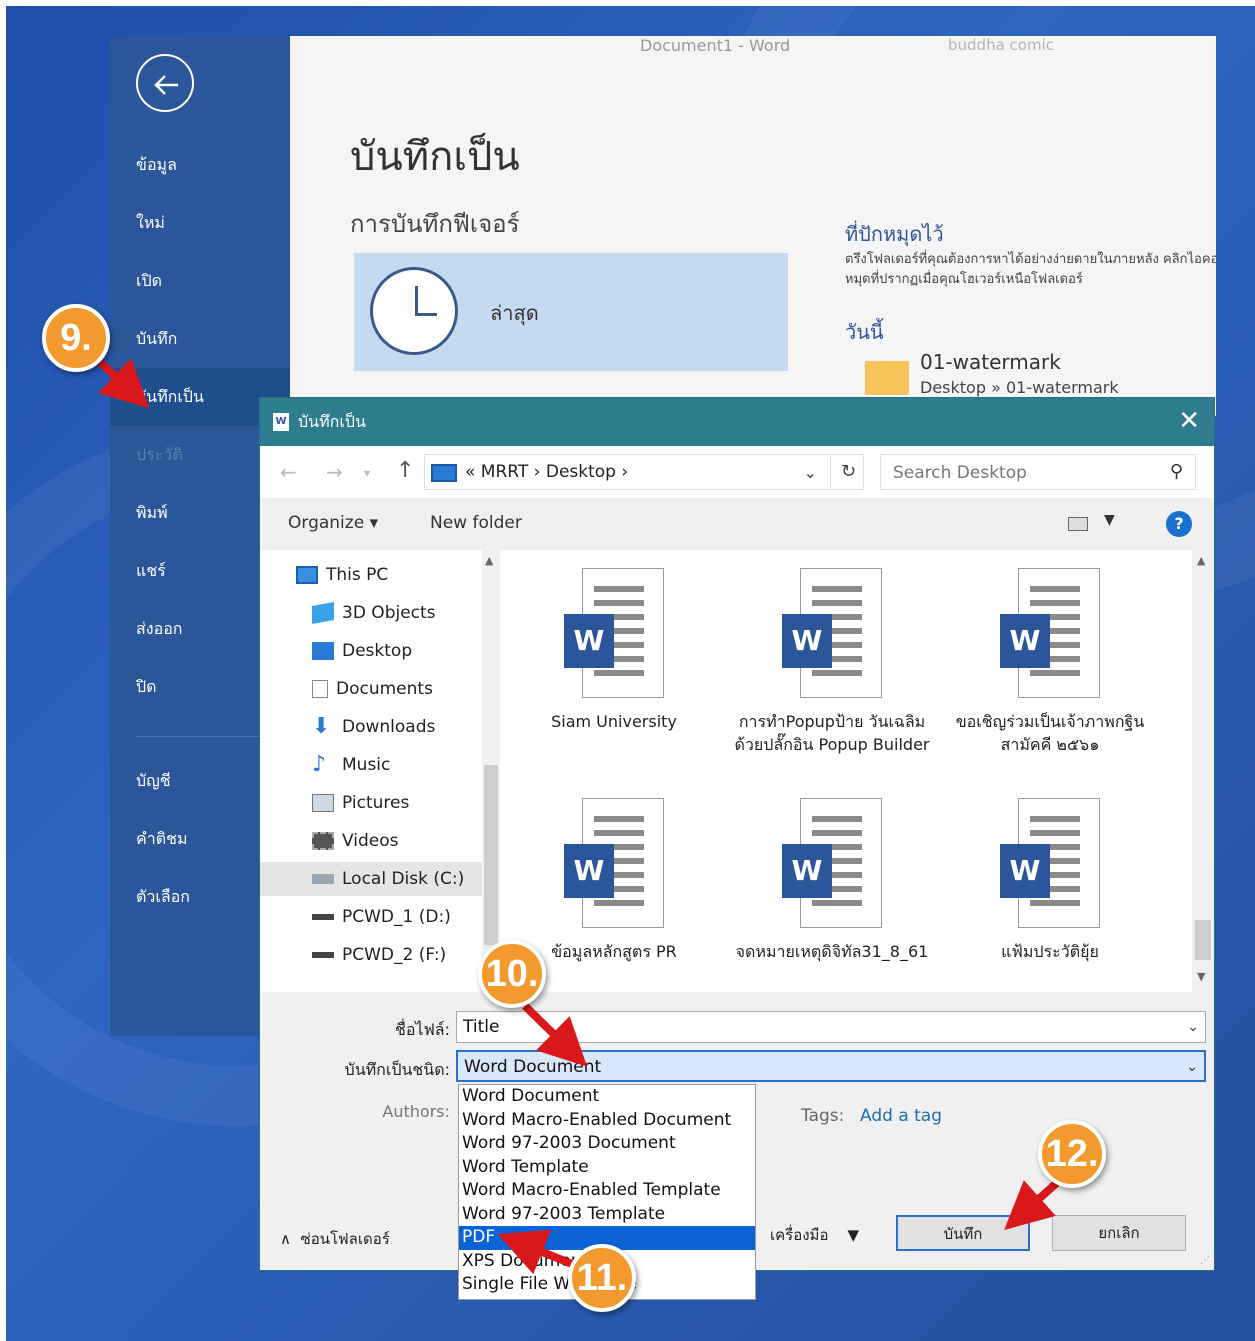 This screenshot has height=1341, width=1255. Describe the element at coordinates (1072, 1154) in the screenshot. I see `step-marker-12: 12.` at that location.